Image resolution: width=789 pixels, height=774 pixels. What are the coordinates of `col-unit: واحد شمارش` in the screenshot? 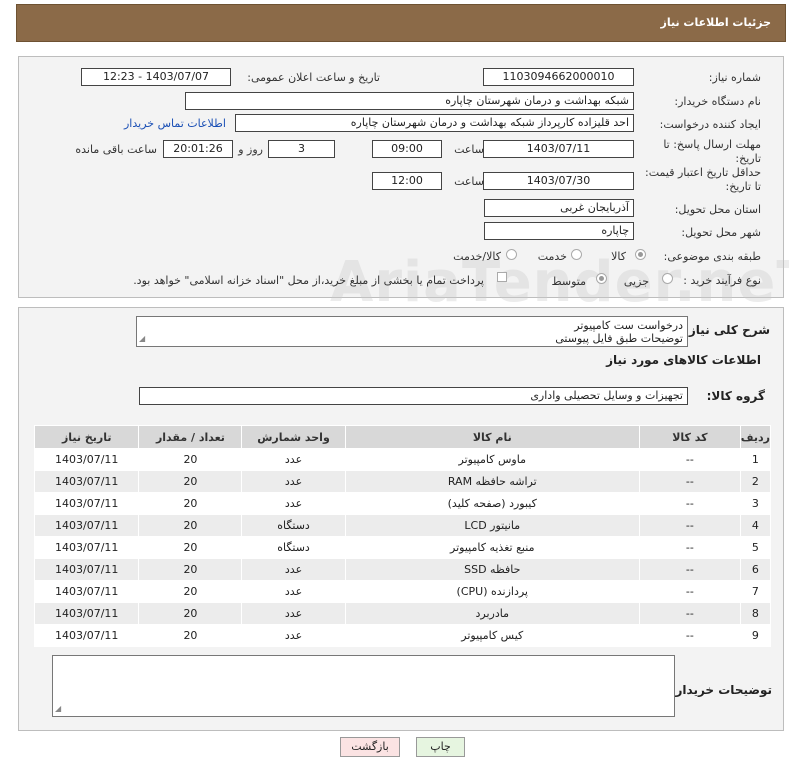 It's located at (293, 437).